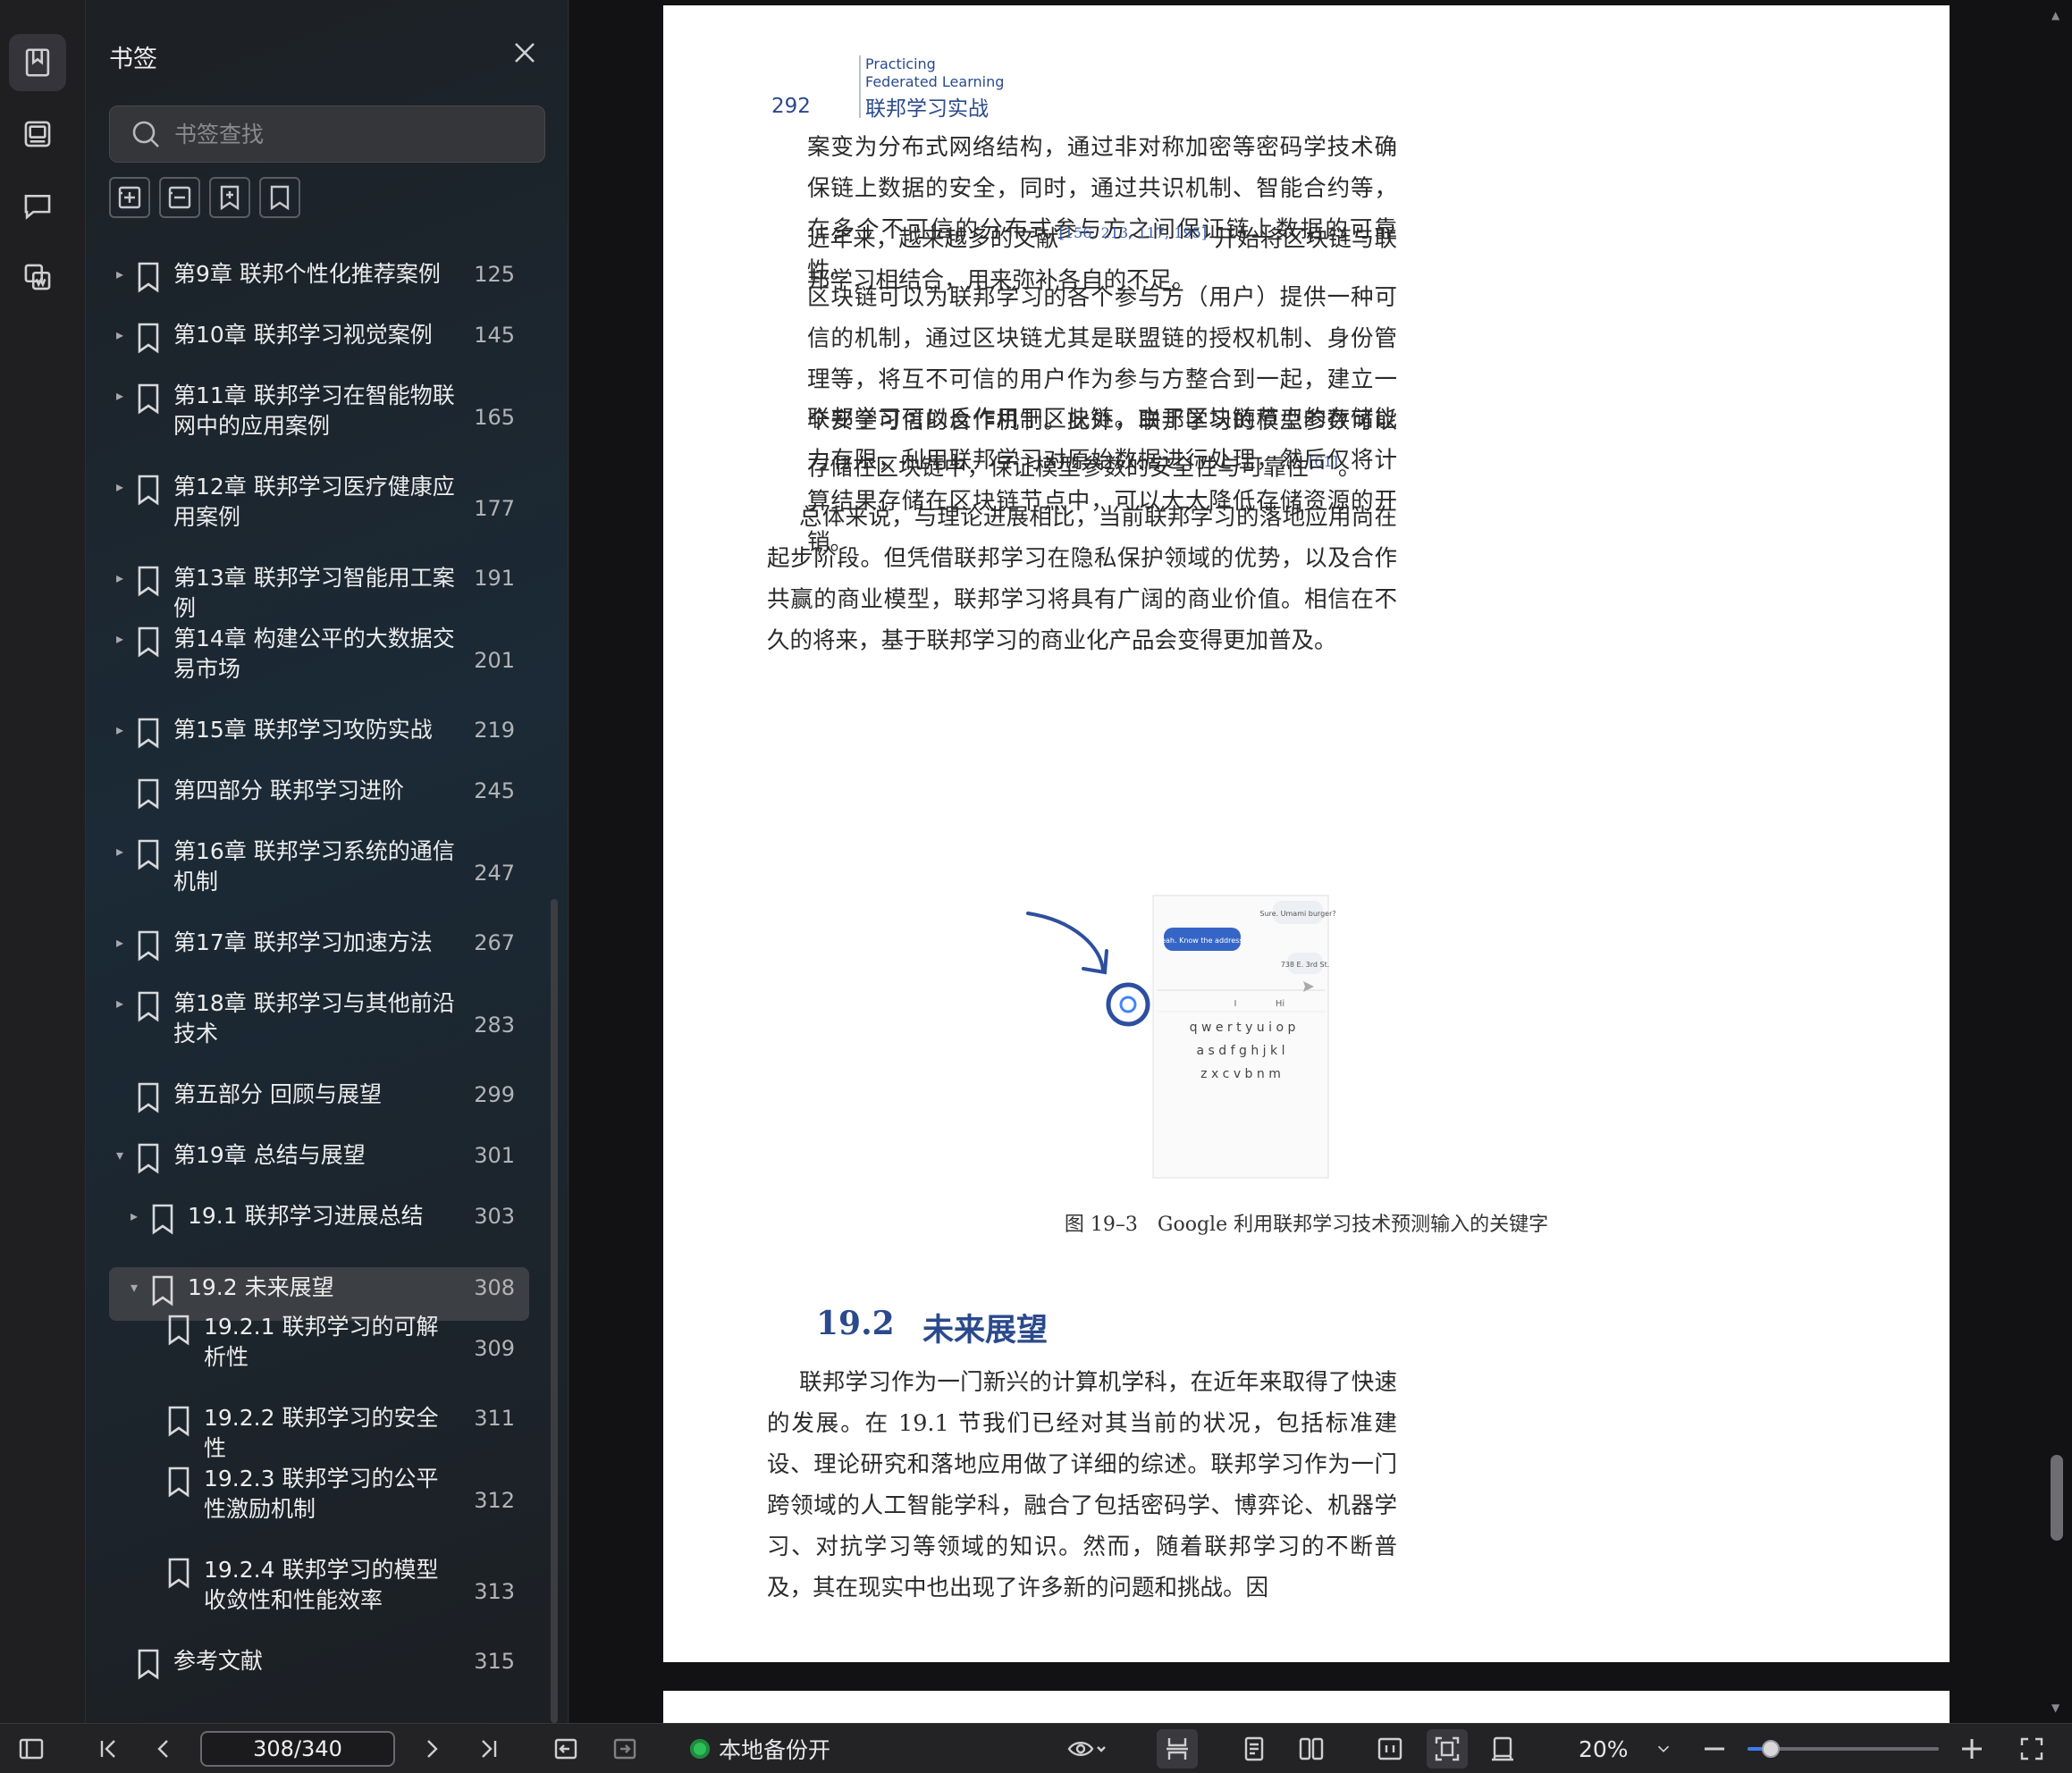 The height and width of the screenshot is (1773, 2072). Describe the element at coordinates (319, 1231) in the screenshot. I see `bookmark-item: ▸ 19.1 联邦学习进展总结 303` at that location.